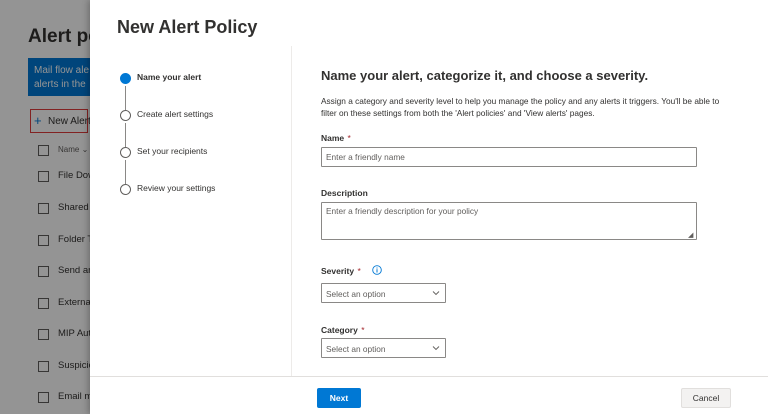 This screenshot has height=414, width=768. I want to click on step-current-icon, so click(125, 78).